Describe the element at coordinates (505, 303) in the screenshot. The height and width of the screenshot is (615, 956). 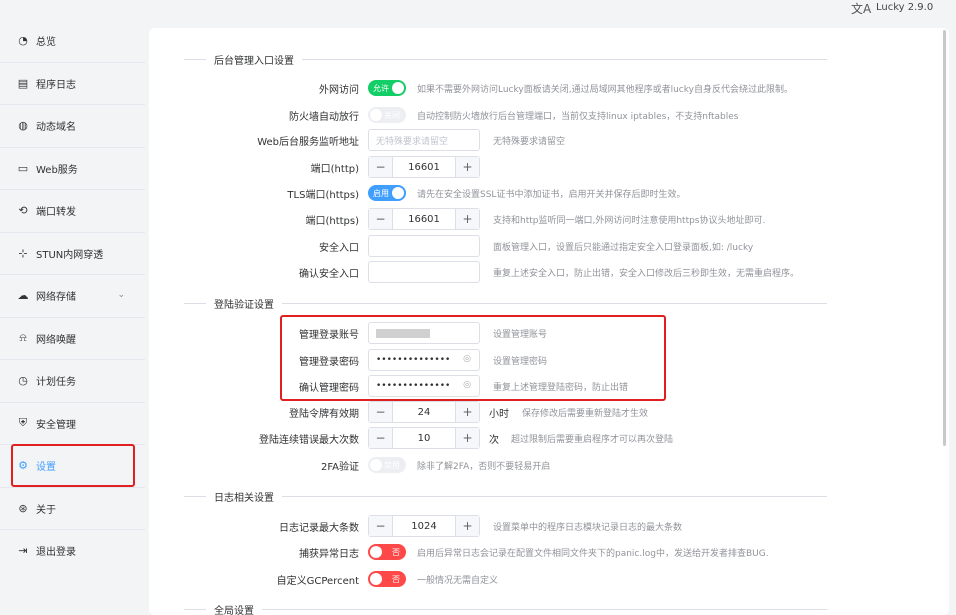
I see `section-login-auth: 登陆验证设置` at that location.